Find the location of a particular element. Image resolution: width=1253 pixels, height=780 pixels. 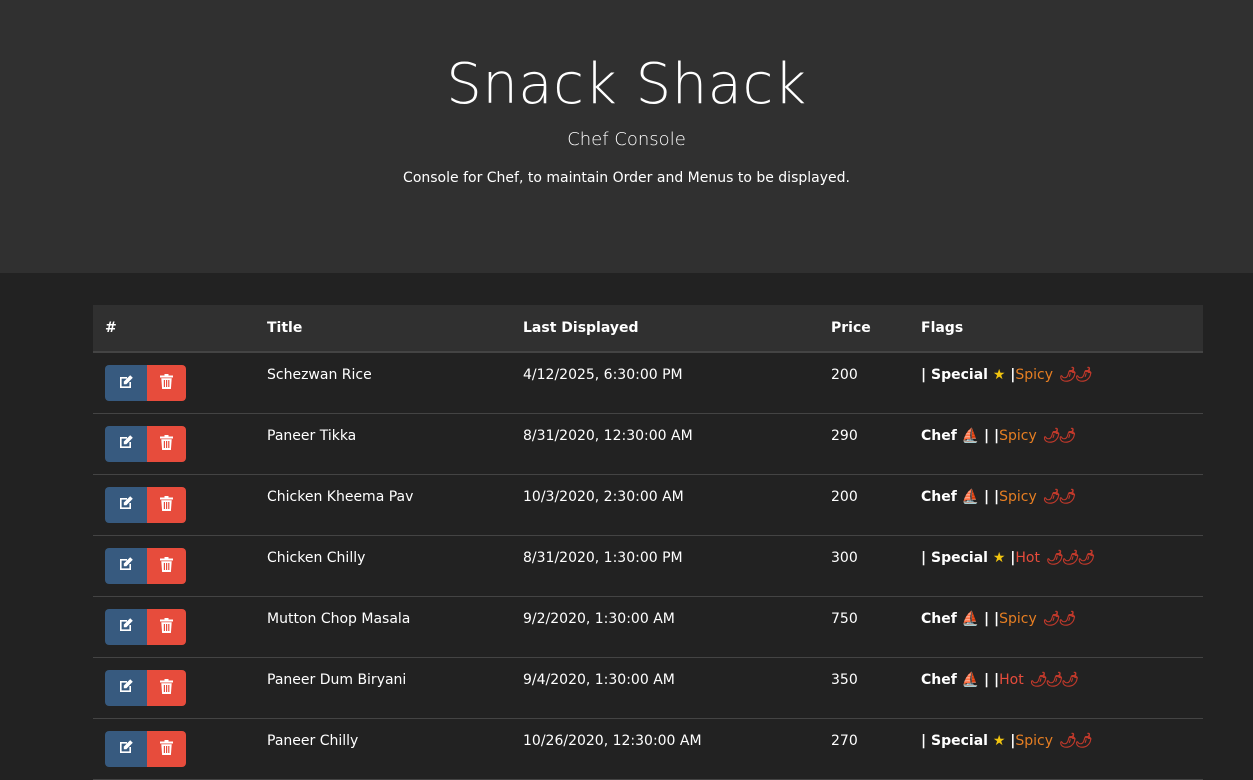

row-price: 750 is located at coordinates (864, 627).